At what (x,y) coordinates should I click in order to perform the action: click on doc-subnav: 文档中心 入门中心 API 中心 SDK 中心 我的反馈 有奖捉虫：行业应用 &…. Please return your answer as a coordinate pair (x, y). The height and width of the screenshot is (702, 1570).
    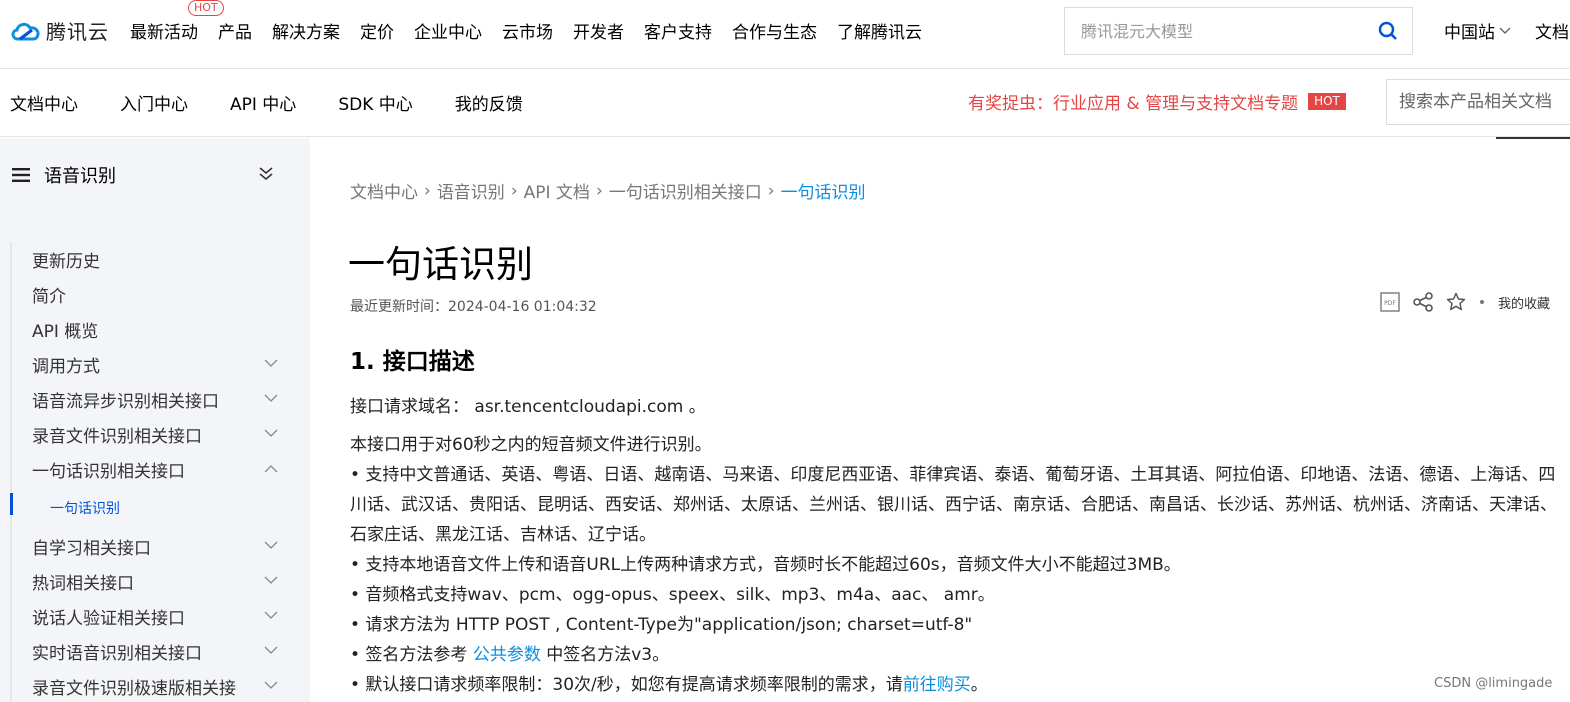
    Looking at the image, I should click on (785, 103).